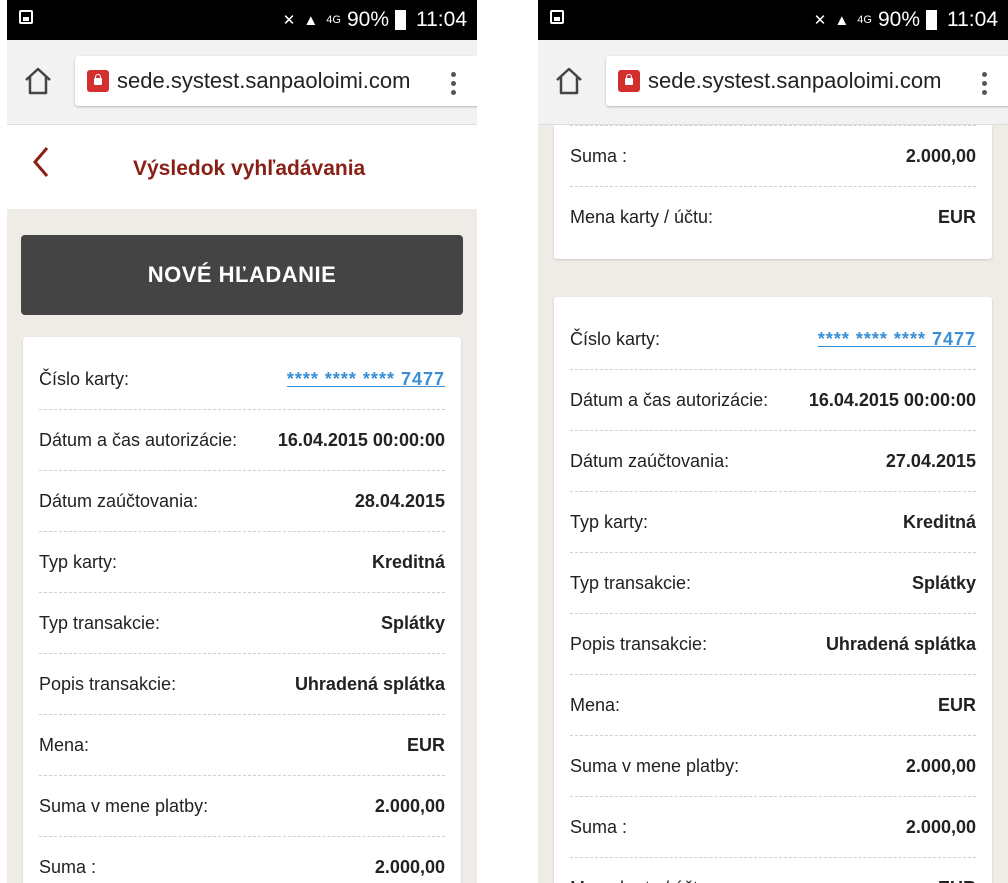 The height and width of the screenshot is (883, 1008). Describe the element at coordinates (242, 275) in the screenshot. I see `new-search-button: NOVÉ HĽADANIE` at that location.